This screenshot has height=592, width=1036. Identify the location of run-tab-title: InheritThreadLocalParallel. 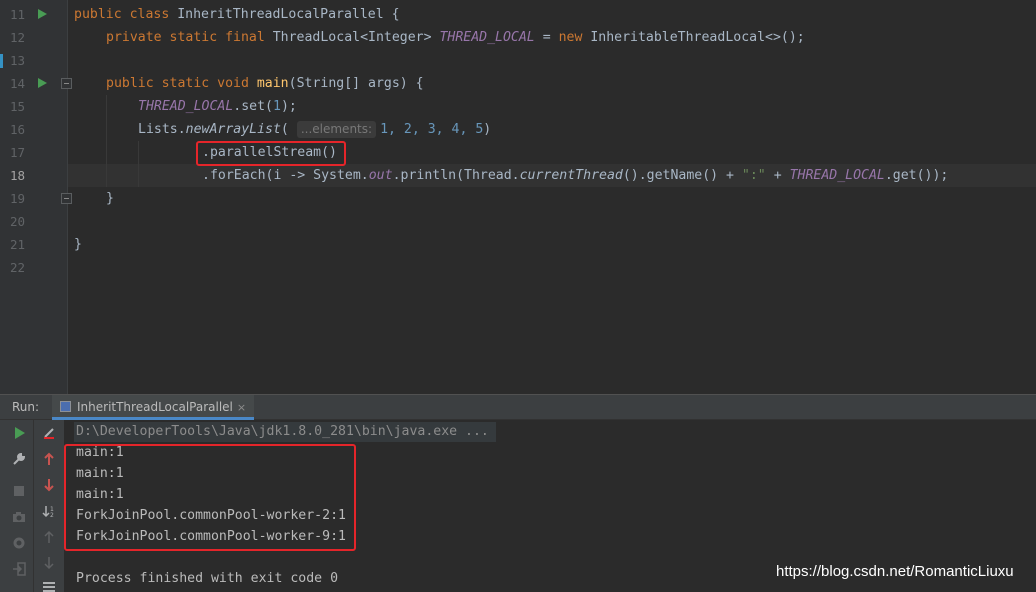
(155, 407).